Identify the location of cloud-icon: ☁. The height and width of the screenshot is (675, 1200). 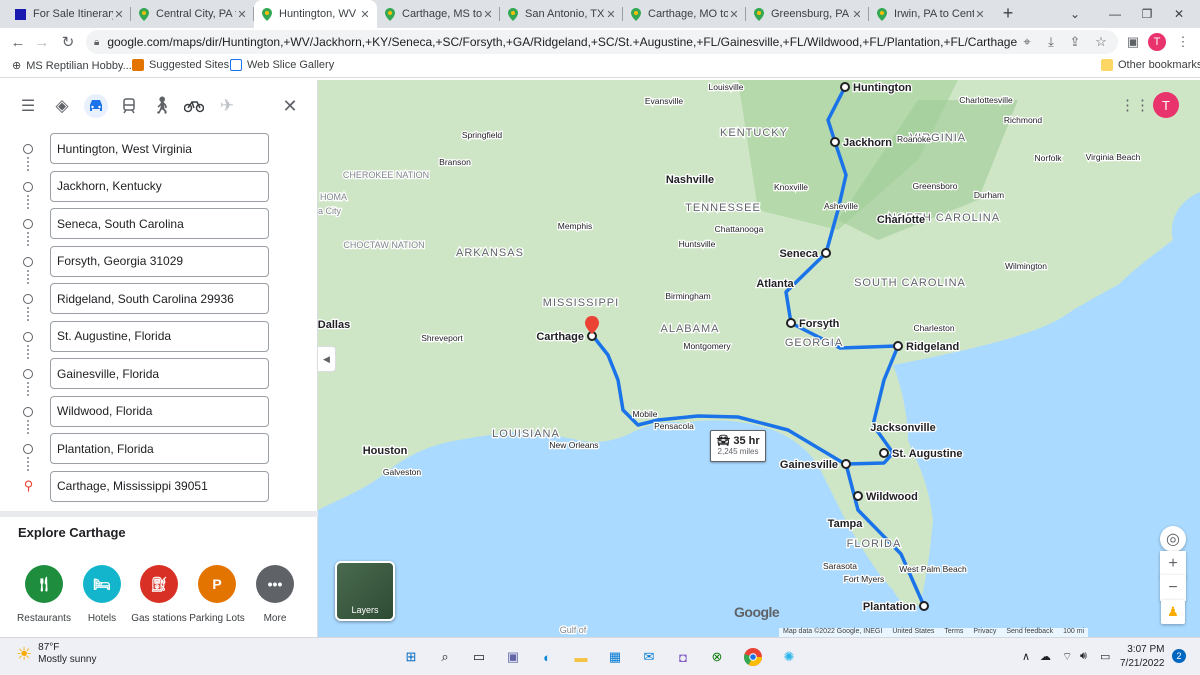
(1045, 656).